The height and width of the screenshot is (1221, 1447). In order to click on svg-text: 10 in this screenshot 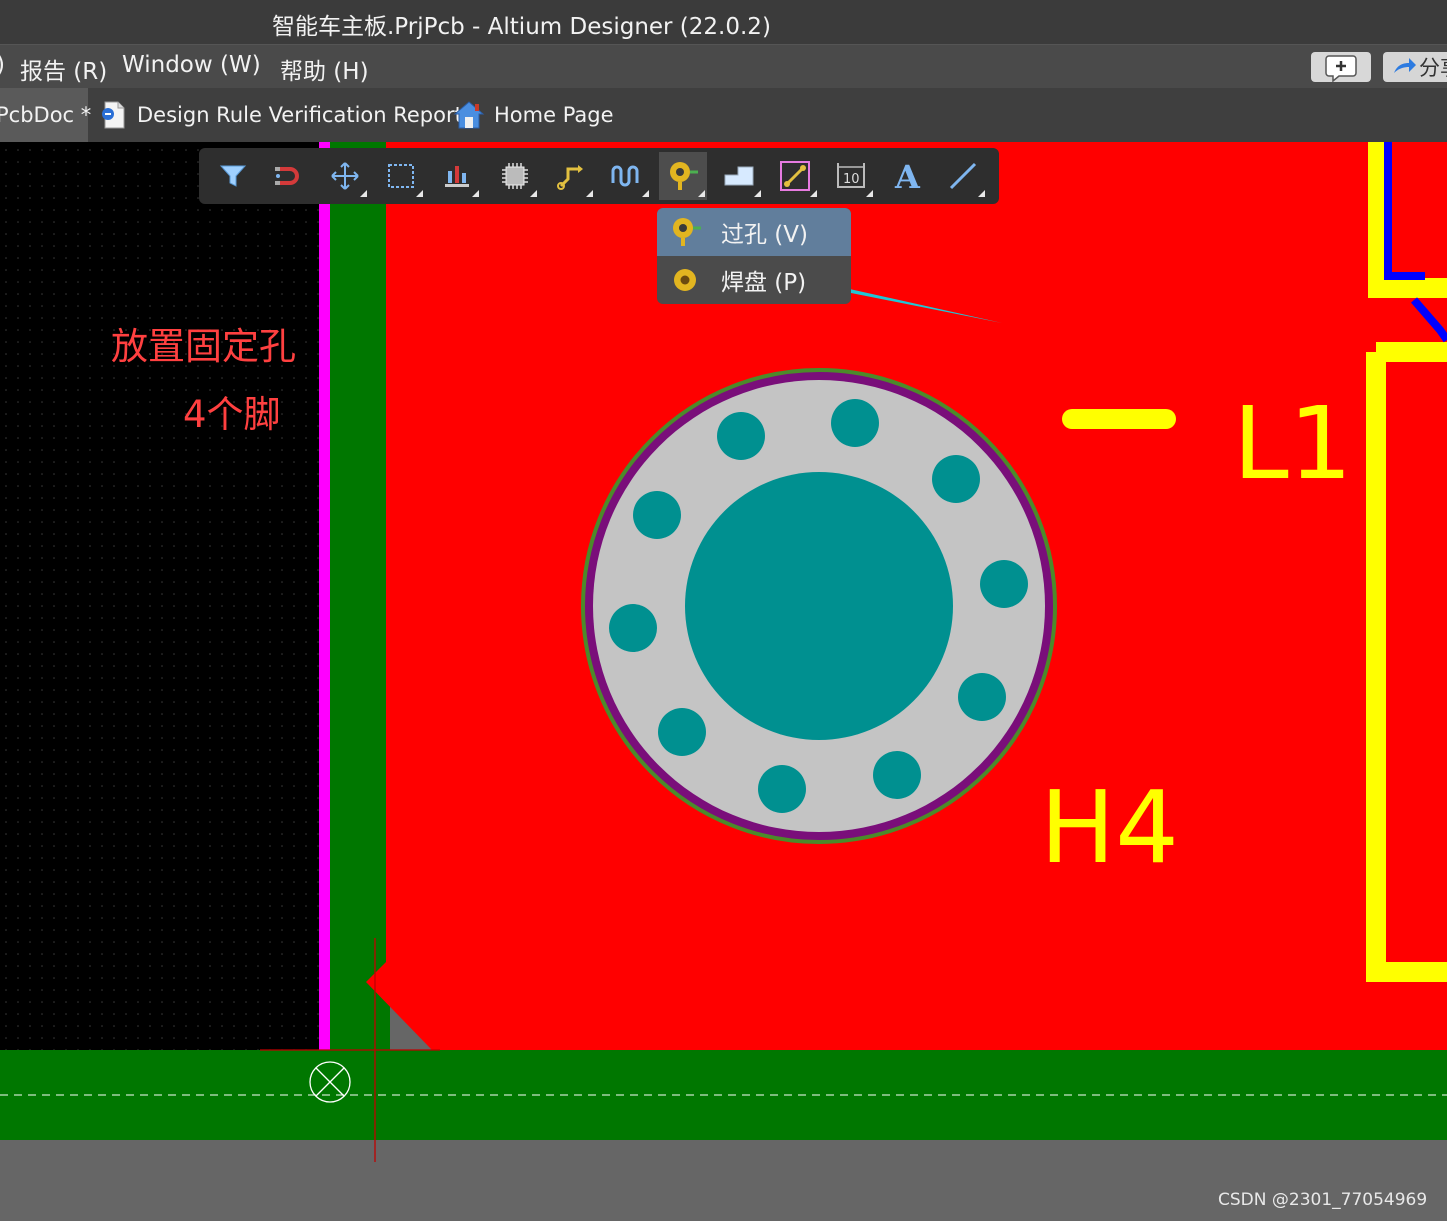, I will do `click(851, 179)`.